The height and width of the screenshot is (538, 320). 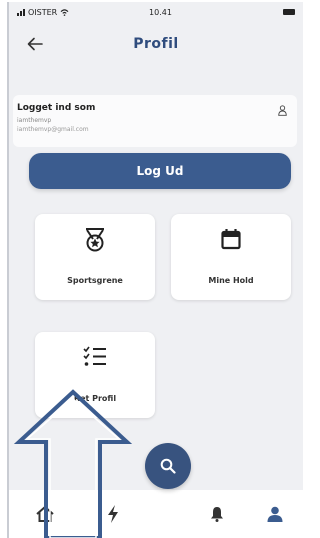 What do you see at coordinates (95, 398) in the screenshot?
I see `tile-label-ret-profil: Ret Profil` at bounding box center [95, 398].